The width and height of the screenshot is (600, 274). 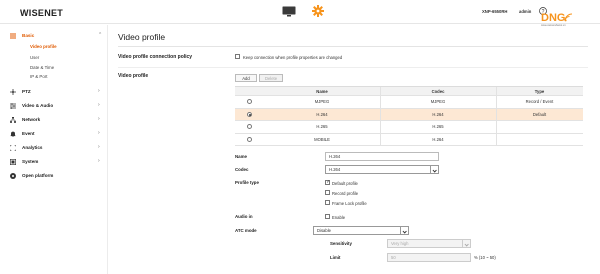 What do you see at coordinates (13, 36) in the screenshot?
I see `basic-list-icon` at bounding box center [13, 36].